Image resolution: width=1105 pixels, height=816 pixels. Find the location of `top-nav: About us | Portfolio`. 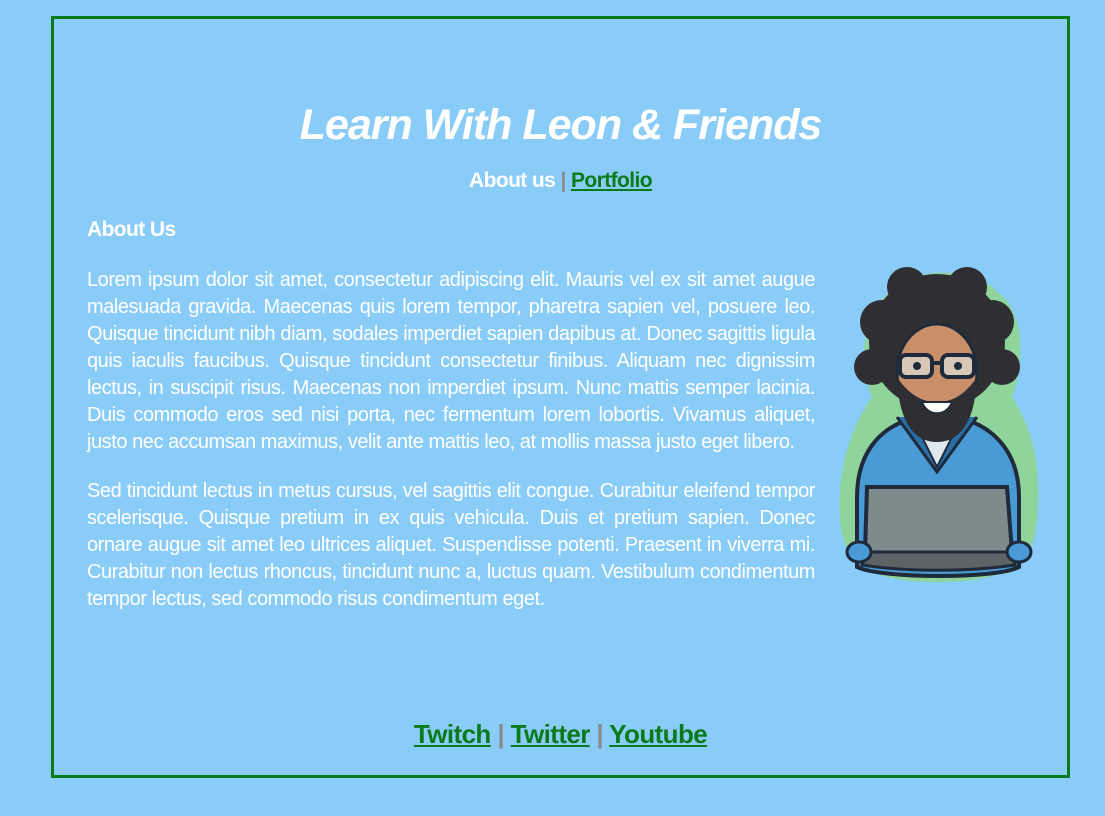

top-nav: About us | Portfolio is located at coordinates (560, 181).